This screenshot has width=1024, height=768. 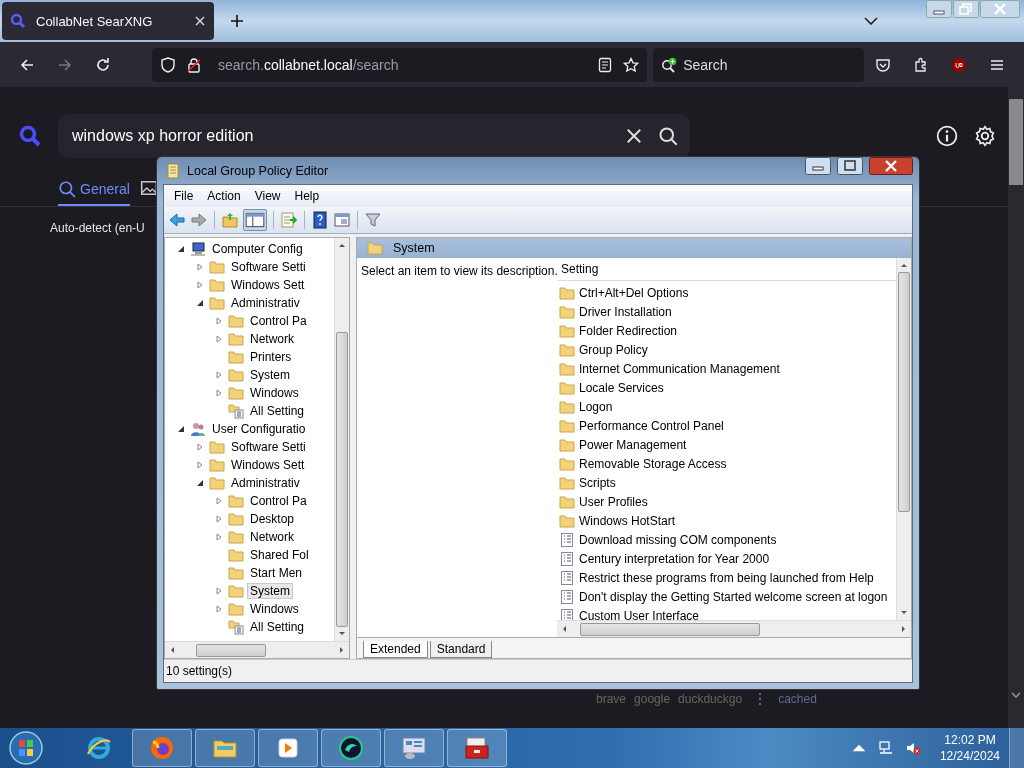 What do you see at coordinates (969, 756) in the screenshot?
I see `clock-date: 12/24/2024` at bounding box center [969, 756].